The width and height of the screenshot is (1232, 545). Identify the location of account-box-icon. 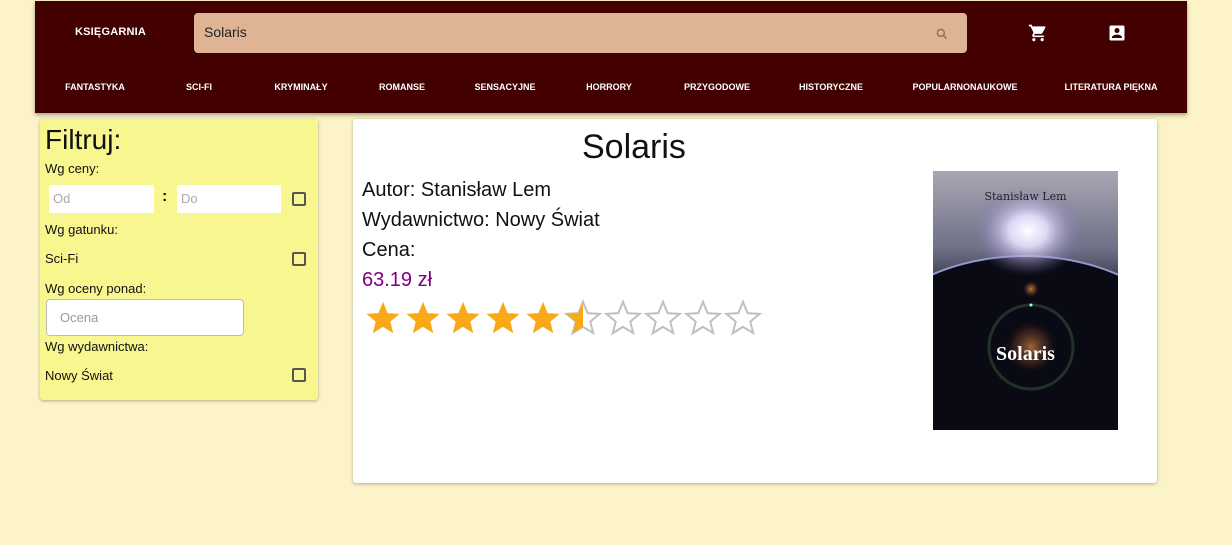
(1117, 33).